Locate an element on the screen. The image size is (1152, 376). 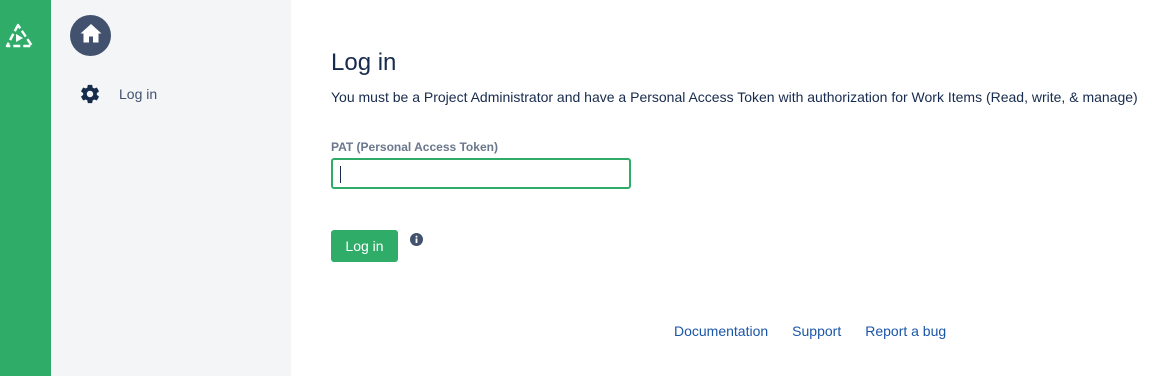
home-icon is located at coordinates (91, 35).